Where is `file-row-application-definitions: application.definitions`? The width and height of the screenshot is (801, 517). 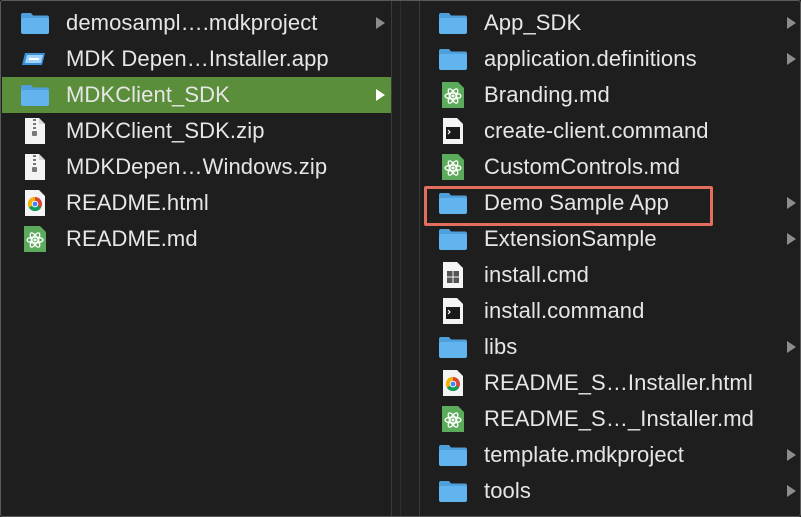 file-row-application-definitions: application.definitions is located at coordinates (610, 59).